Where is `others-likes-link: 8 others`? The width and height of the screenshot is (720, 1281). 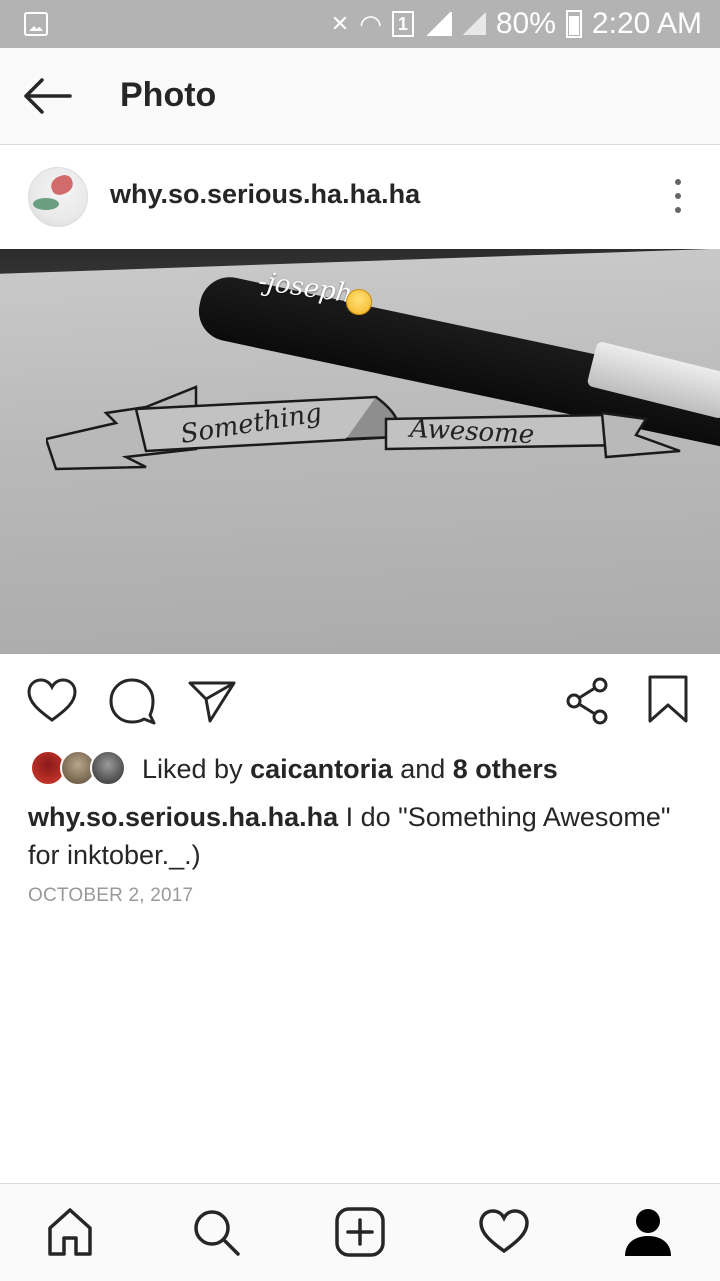 others-likes-link: 8 others is located at coordinates (505, 769).